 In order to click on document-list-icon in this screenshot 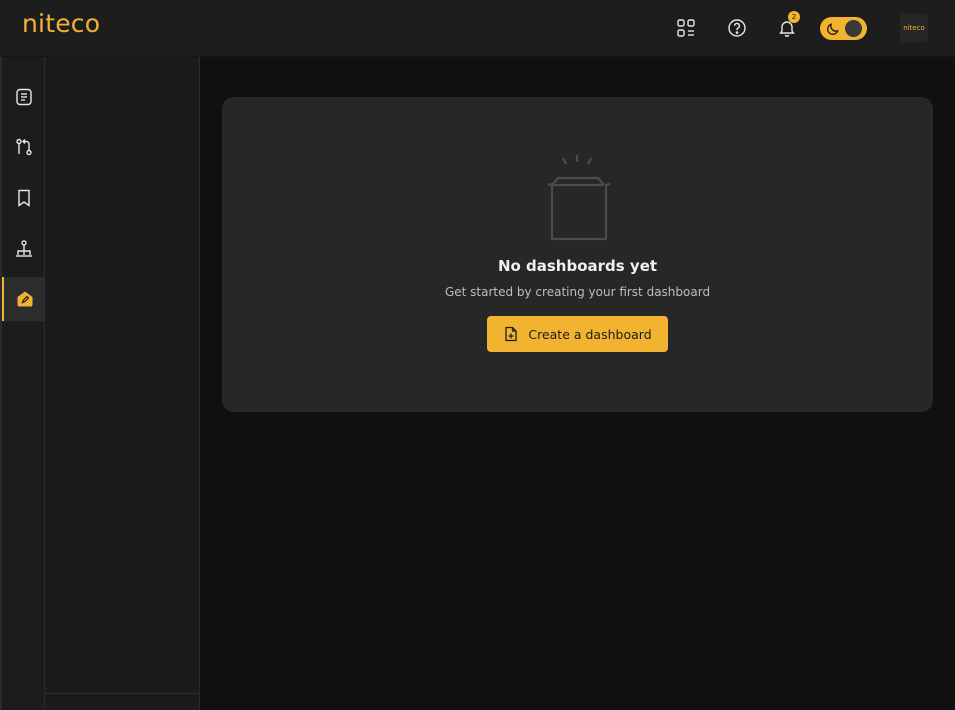, I will do `click(23, 97)`.